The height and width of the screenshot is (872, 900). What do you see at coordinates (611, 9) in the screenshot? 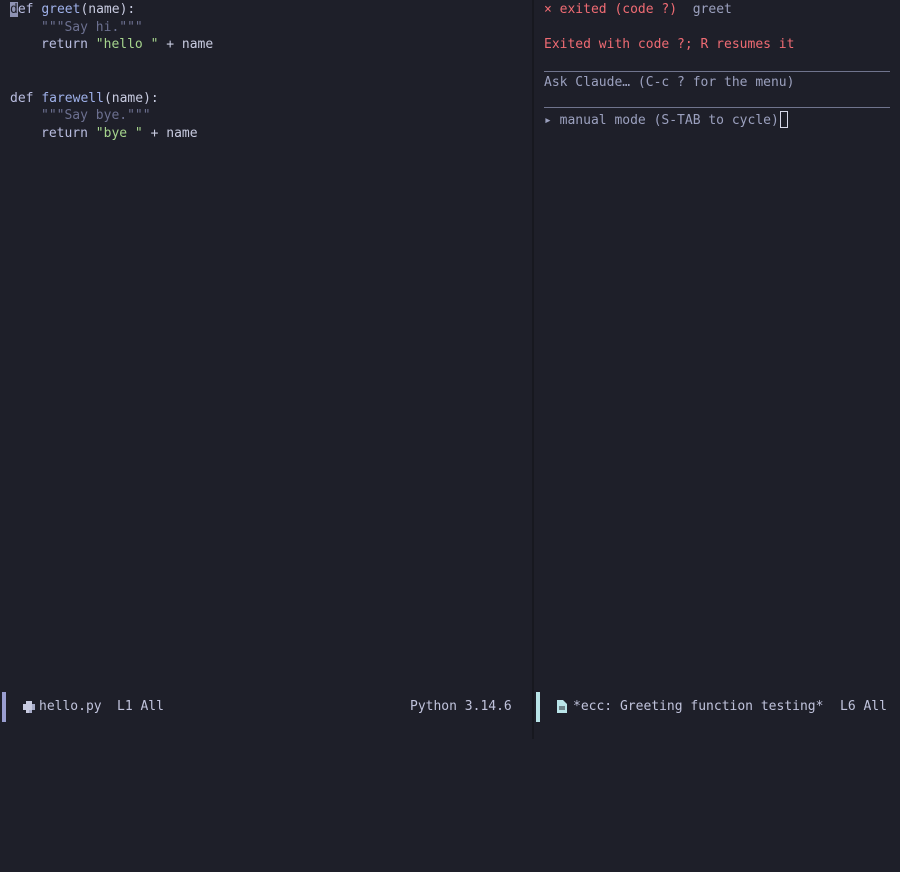
I see `exit-status: × exited (code ?)` at bounding box center [611, 9].